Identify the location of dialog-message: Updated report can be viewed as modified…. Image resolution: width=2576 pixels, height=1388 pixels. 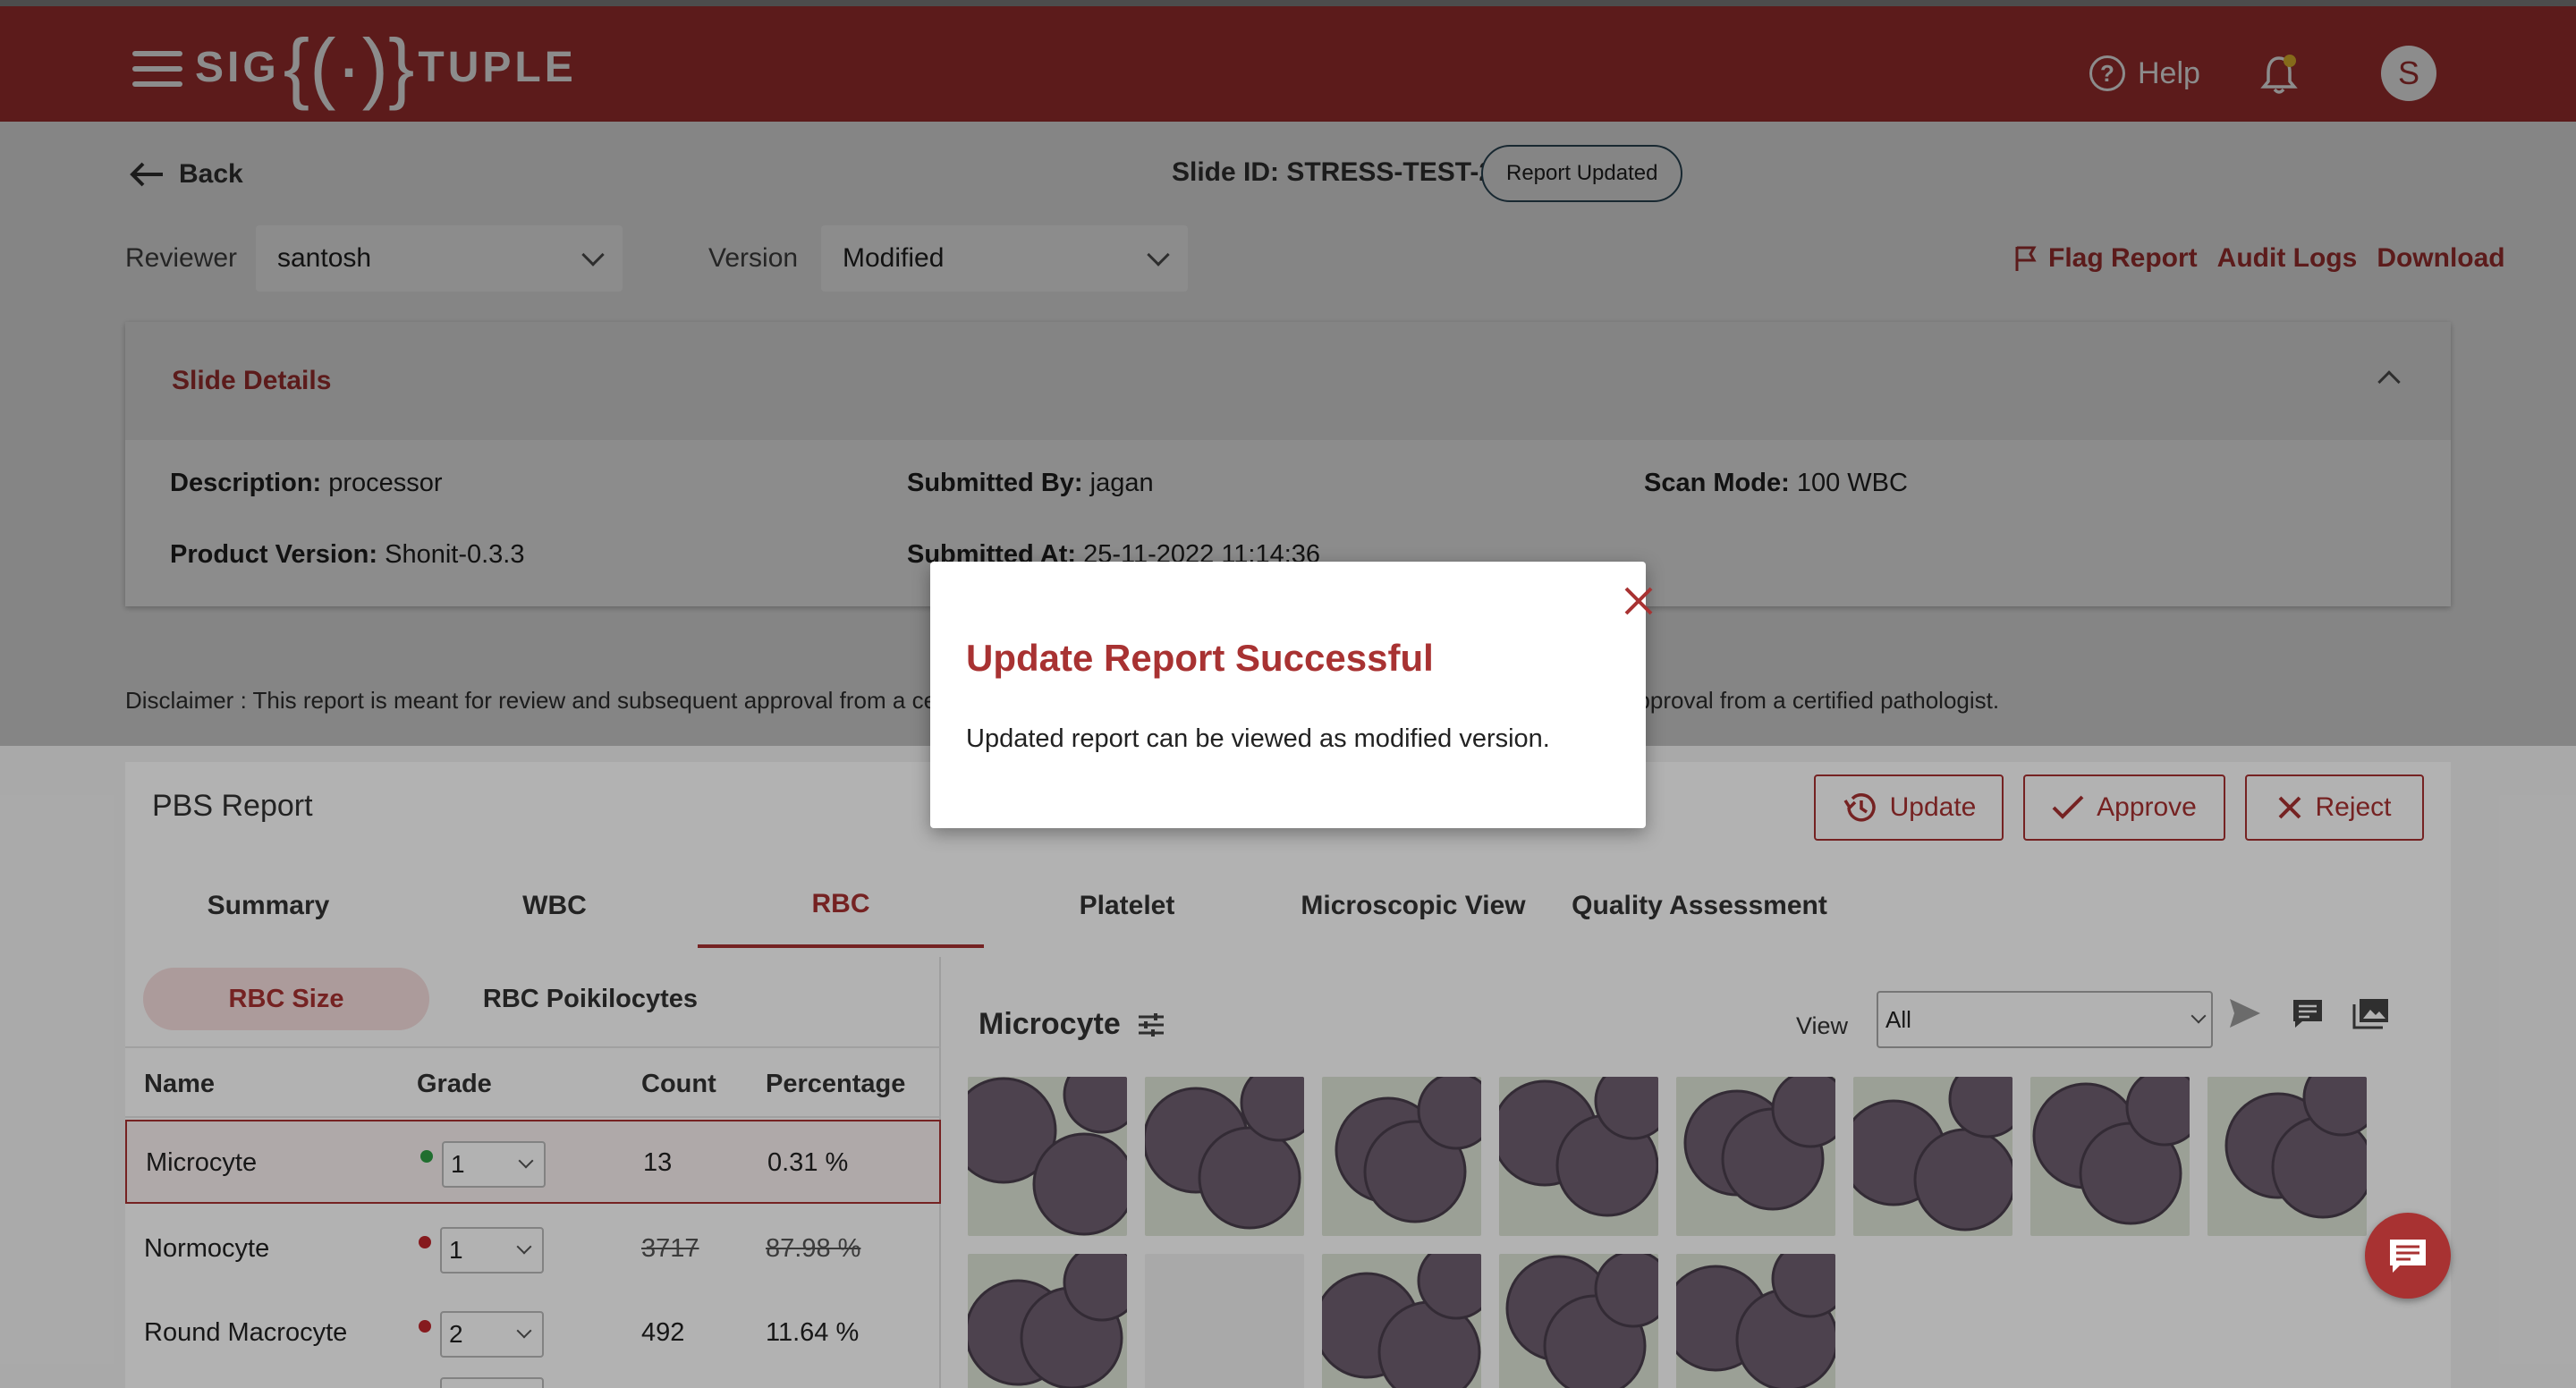
(1258, 739).